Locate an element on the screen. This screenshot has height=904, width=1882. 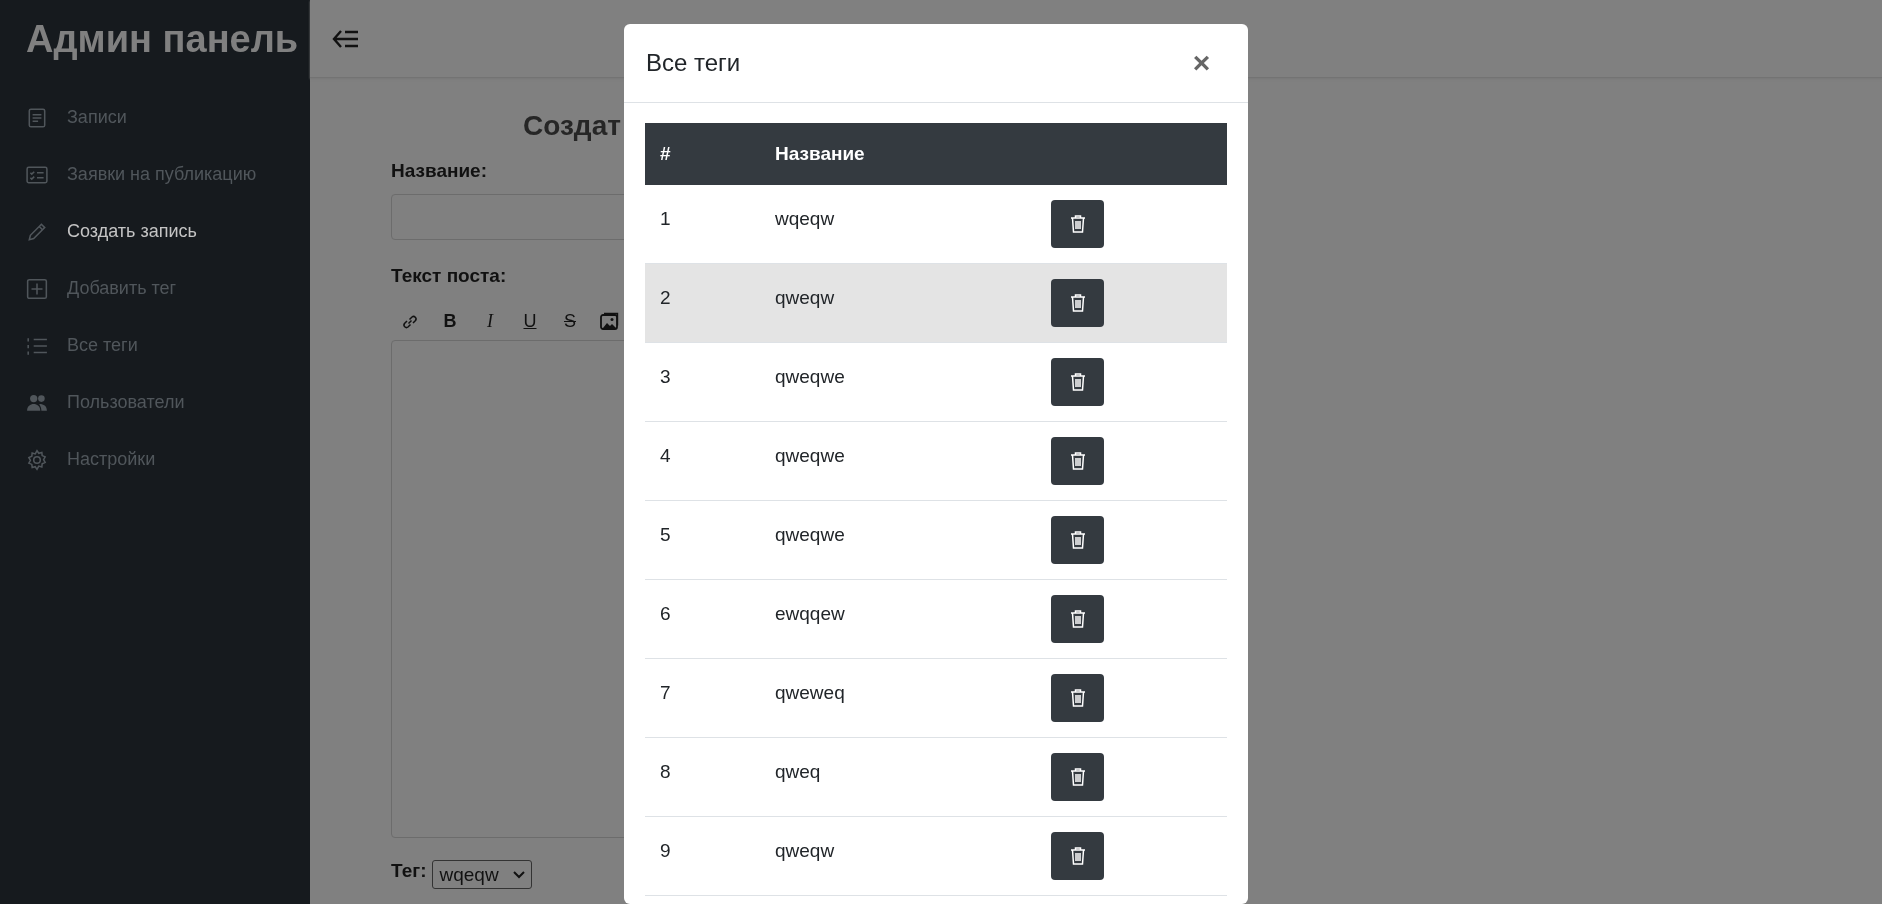
table-cell-text: qweq is located at coordinates (798, 772).